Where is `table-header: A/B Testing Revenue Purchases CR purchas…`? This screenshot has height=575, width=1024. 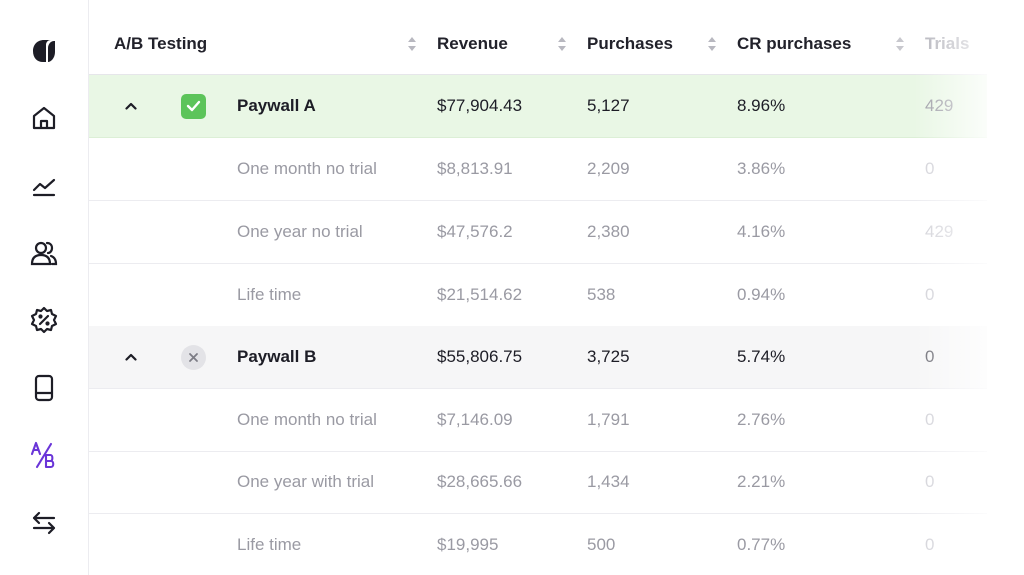 table-header: A/B Testing Revenue Purchases CR purchas… is located at coordinates (538, 44).